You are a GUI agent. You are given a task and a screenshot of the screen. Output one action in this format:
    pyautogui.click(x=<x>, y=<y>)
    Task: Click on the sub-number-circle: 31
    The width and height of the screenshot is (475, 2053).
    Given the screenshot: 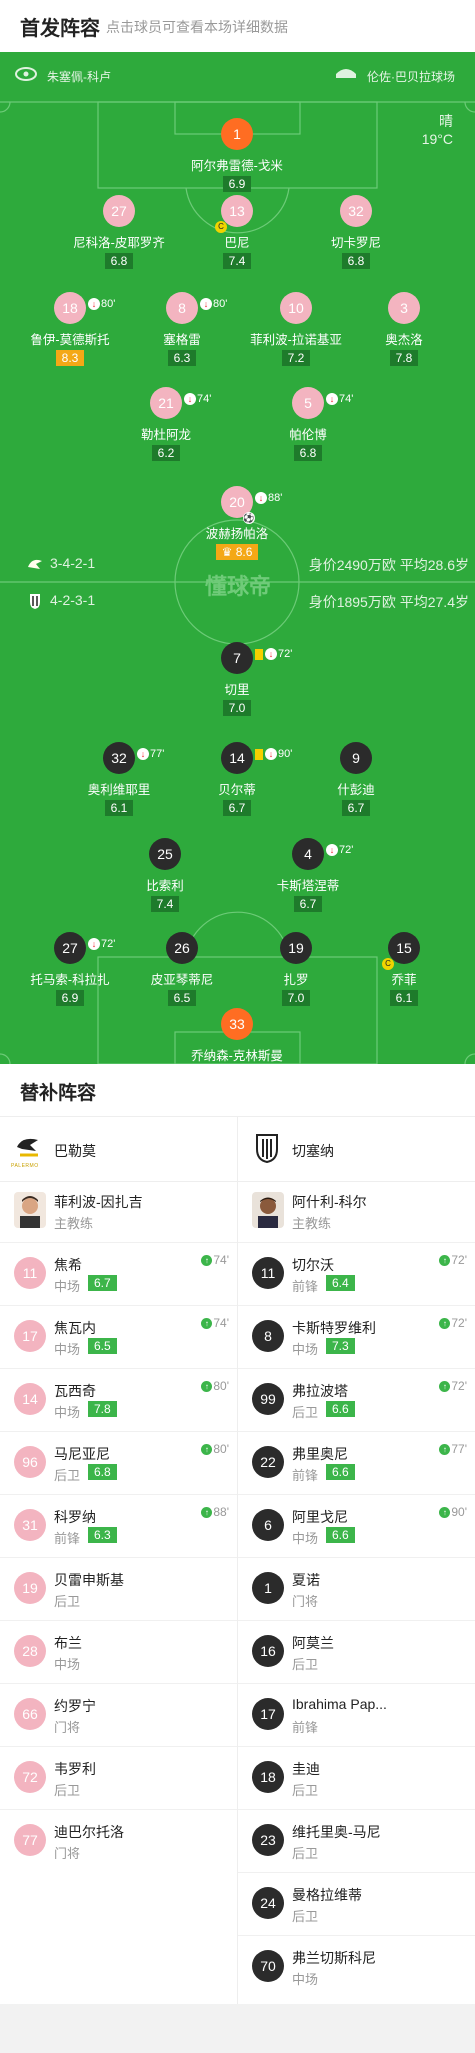 What is the action you would take?
    pyautogui.click(x=30, y=1525)
    